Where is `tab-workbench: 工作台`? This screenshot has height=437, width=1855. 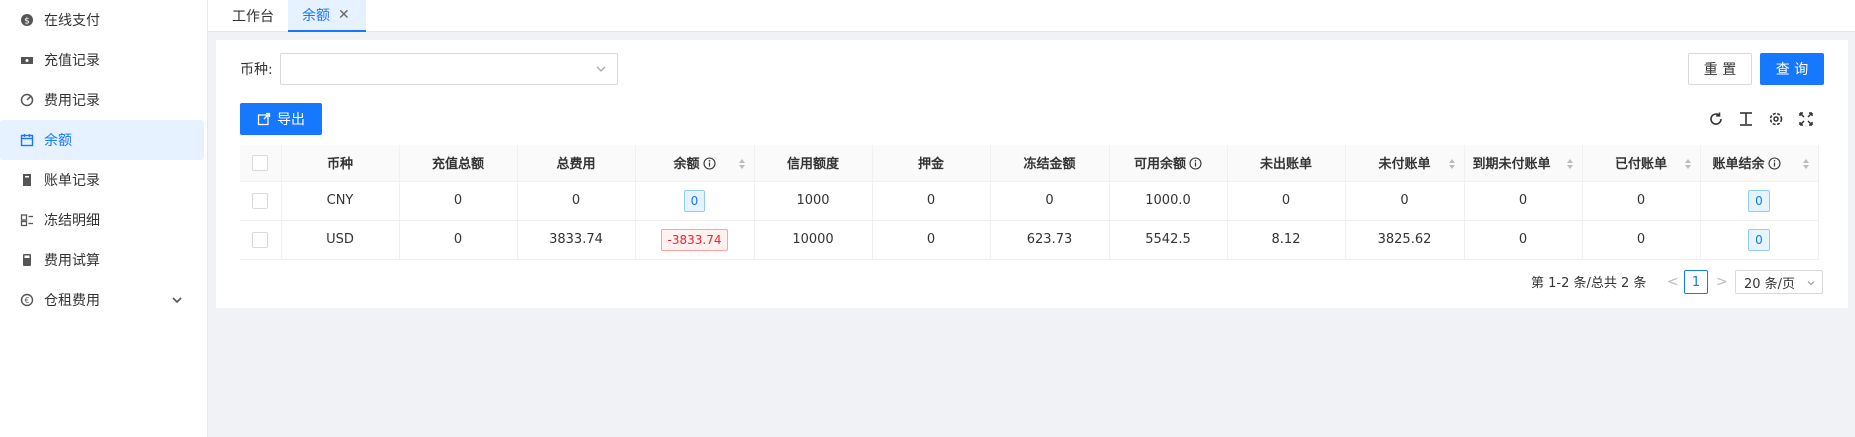
tab-workbench: 工作台 is located at coordinates (255, 16).